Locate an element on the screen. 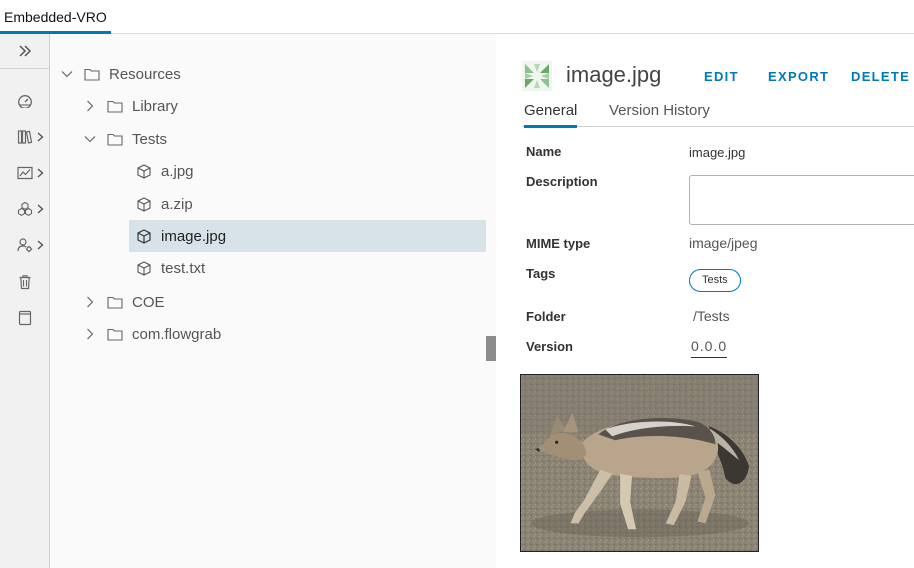 The height and width of the screenshot is (568, 914). assets-button is located at coordinates (24, 209).